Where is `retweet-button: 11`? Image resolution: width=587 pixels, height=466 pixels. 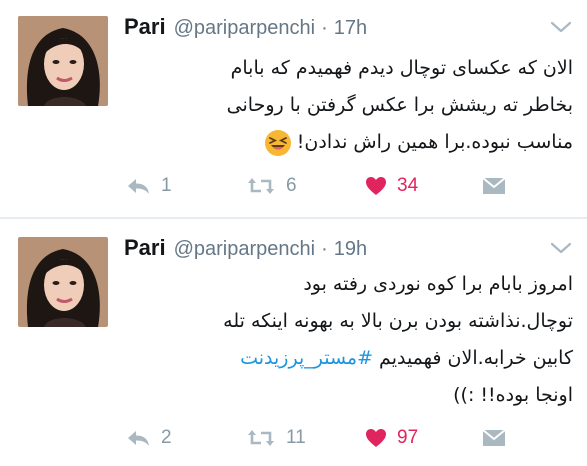 retweet-button: 11 is located at coordinates (276, 438).